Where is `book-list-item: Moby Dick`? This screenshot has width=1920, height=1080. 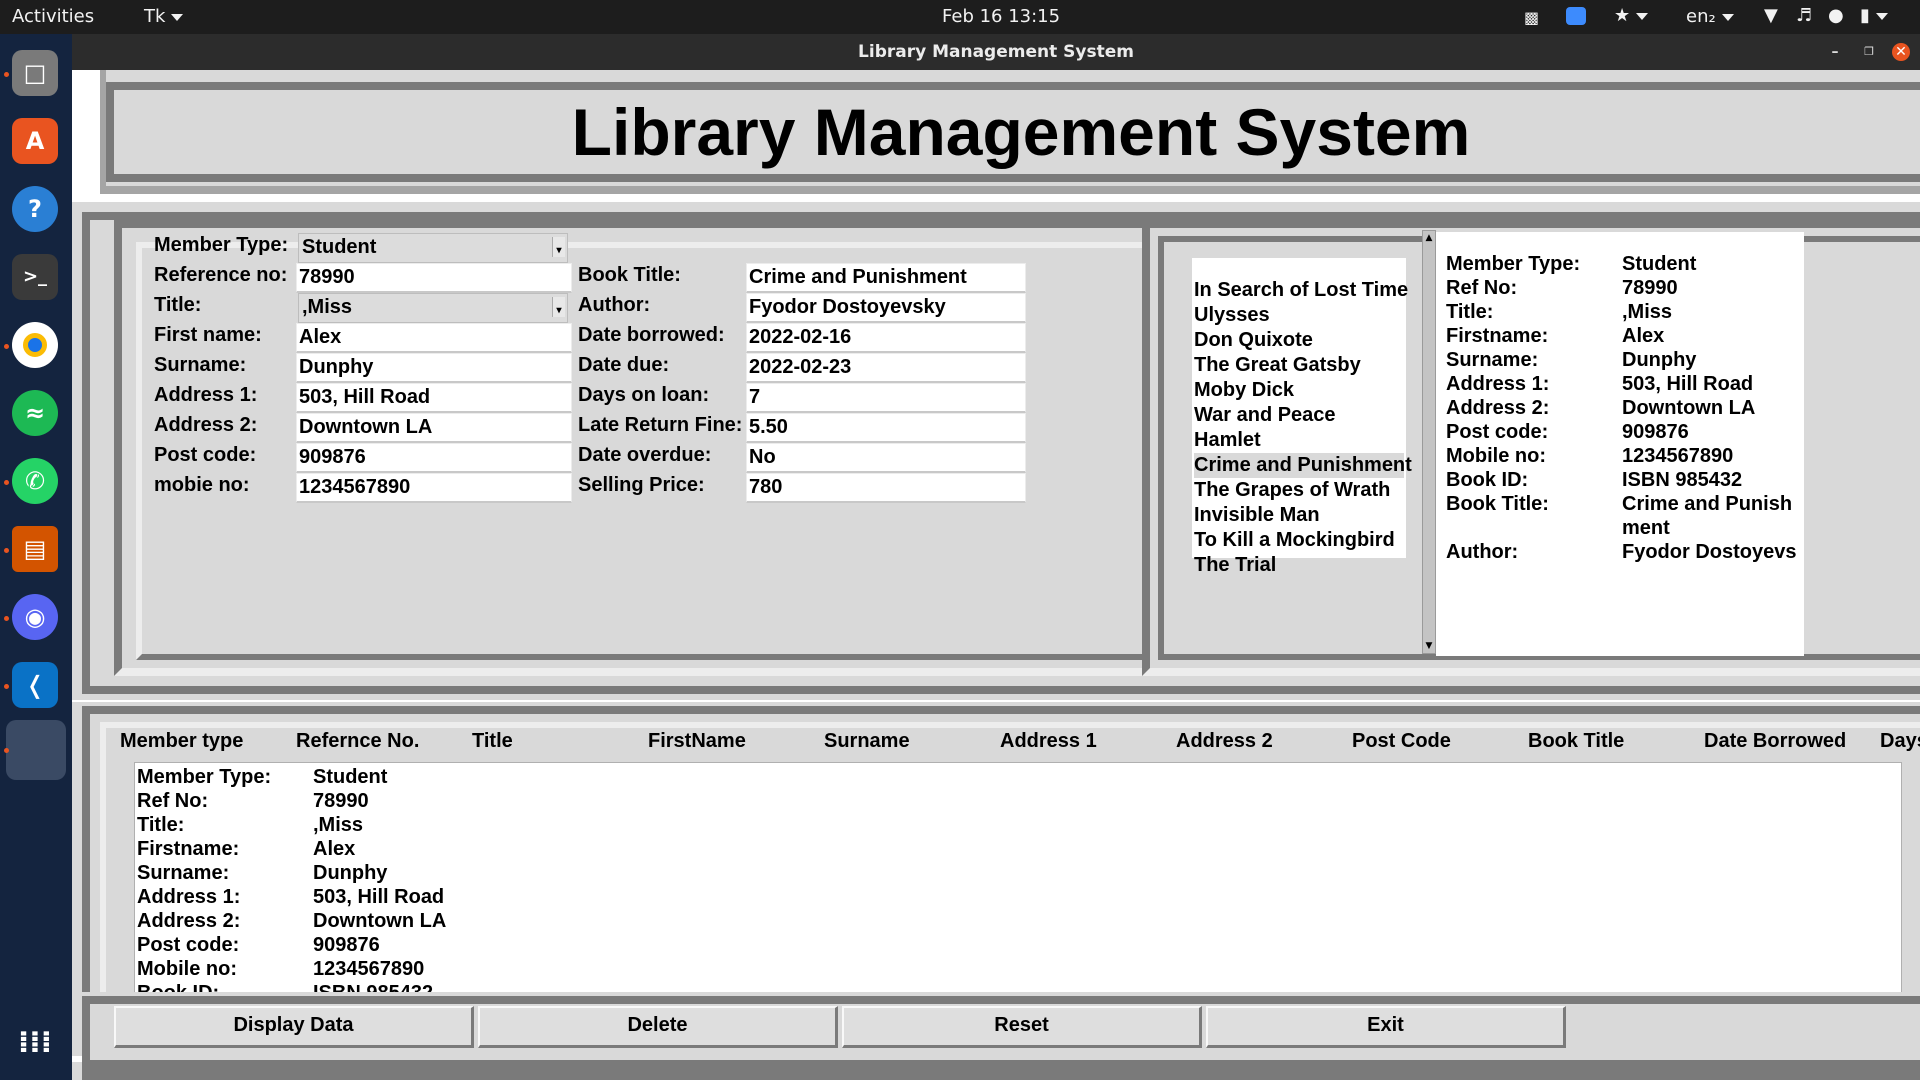
book-list-item: Moby Dick is located at coordinates (1244, 390).